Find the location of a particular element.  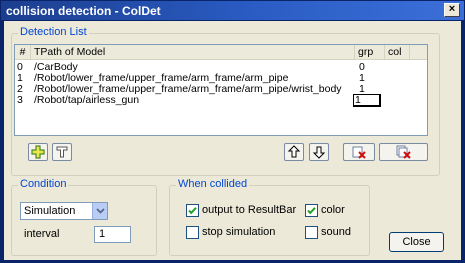

remove-icon is located at coordinates (359, 152).